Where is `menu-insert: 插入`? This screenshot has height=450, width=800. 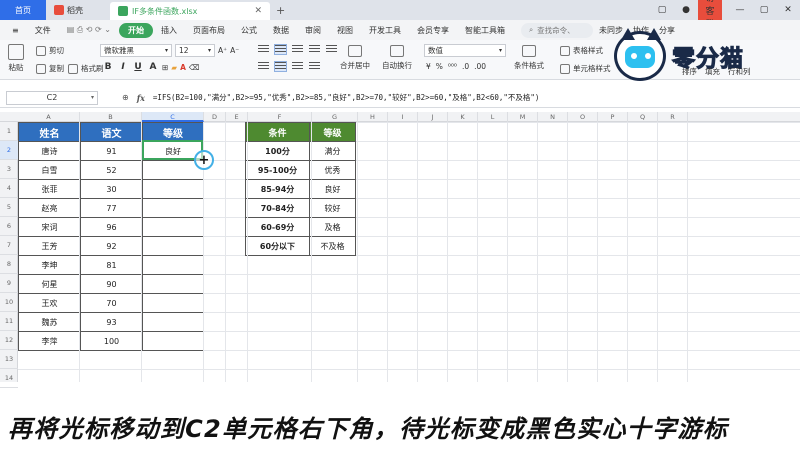
menu-insert: 插入 is located at coordinates (169, 30).